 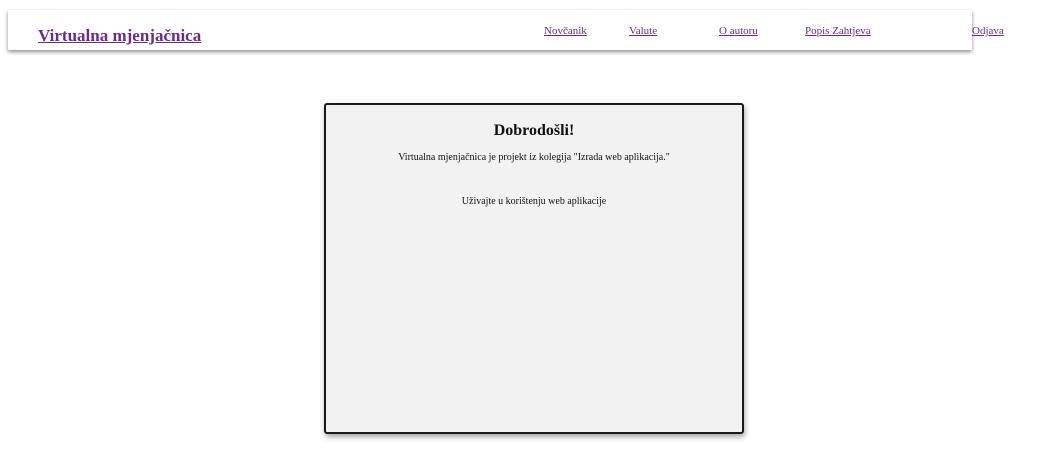 I want to click on nav-link-logout: Odjava, so click(x=988, y=31).